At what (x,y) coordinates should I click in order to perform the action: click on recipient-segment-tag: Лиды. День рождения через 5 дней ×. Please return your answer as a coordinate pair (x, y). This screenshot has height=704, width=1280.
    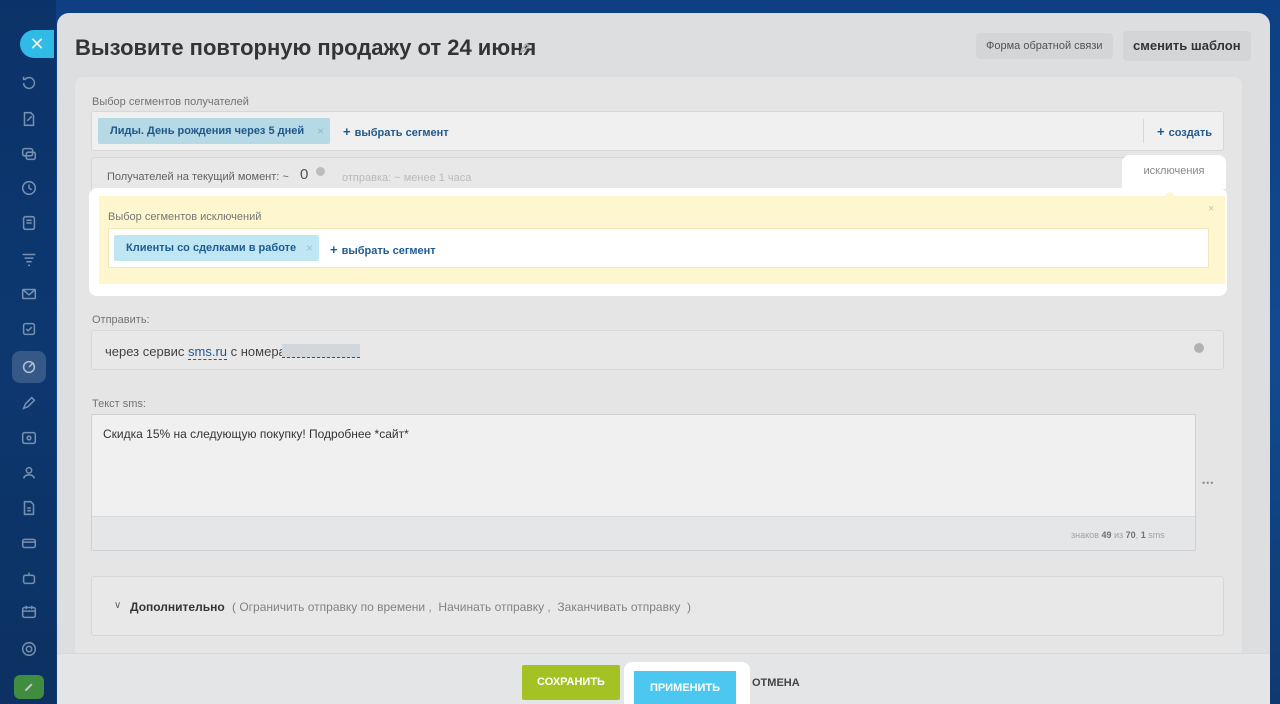
    Looking at the image, I should click on (214, 131).